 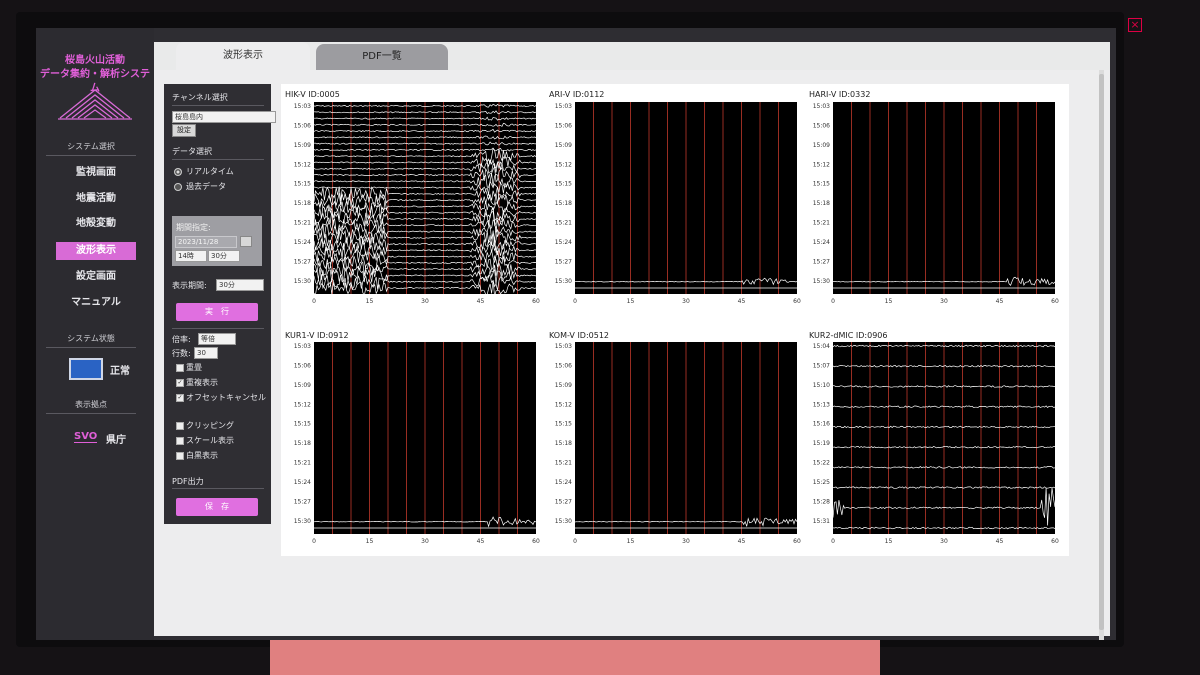 What do you see at coordinates (425, 541) in the screenshot?
I see `x-tick-label: 30` at bounding box center [425, 541].